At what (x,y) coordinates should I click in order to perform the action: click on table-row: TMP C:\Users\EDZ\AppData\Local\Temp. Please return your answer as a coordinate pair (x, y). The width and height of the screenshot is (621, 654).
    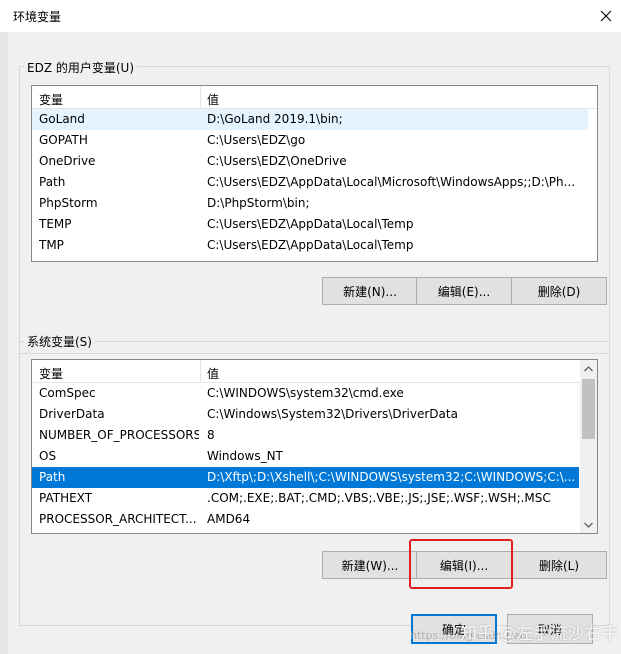
    Looking at the image, I should click on (310, 245).